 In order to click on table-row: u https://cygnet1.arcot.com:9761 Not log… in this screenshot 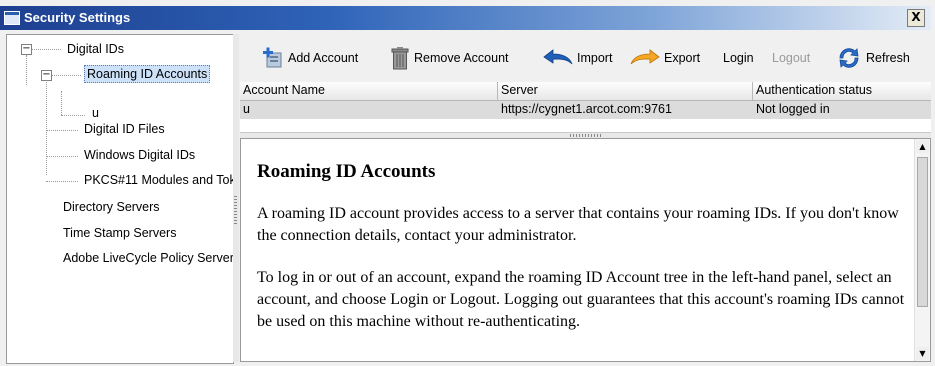, I will do `click(585, 110)`.